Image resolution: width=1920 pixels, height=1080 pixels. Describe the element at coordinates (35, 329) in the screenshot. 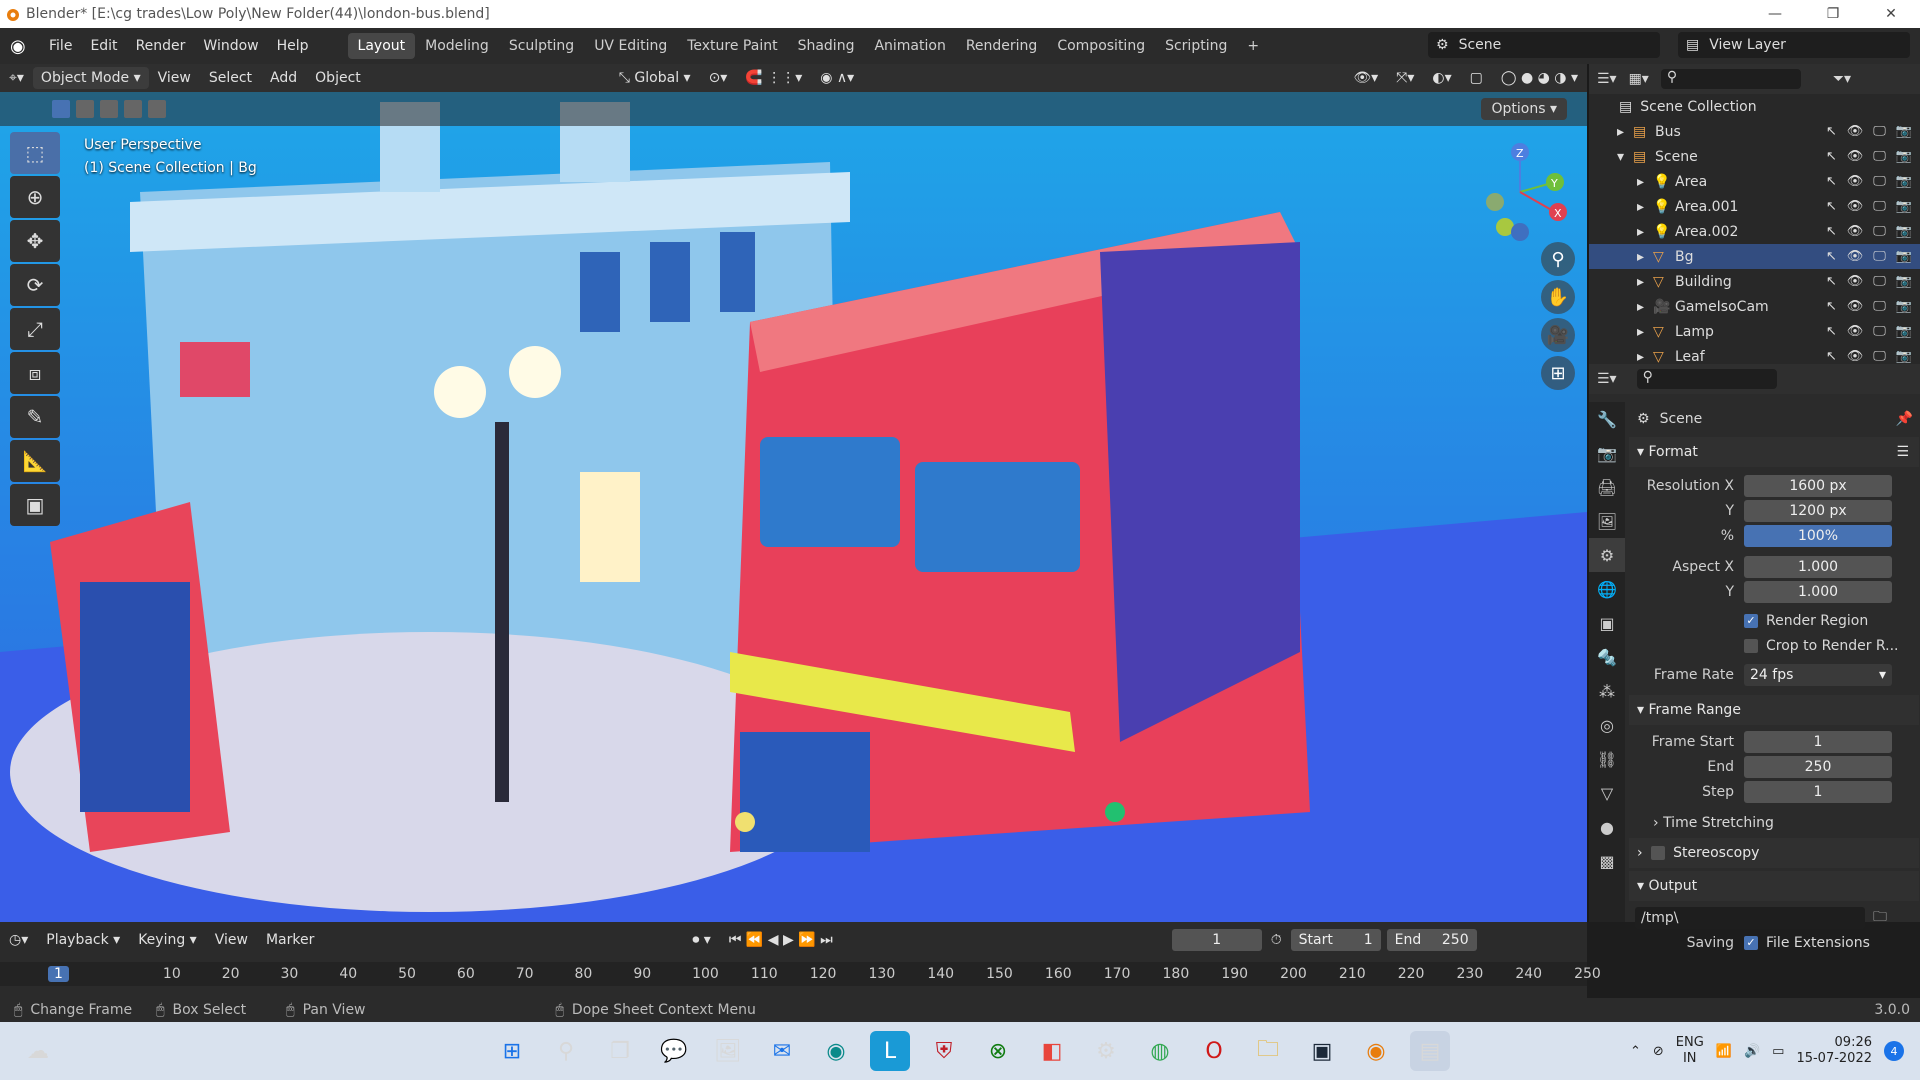

I see `scale-tool-icon: ⤢` at that location.